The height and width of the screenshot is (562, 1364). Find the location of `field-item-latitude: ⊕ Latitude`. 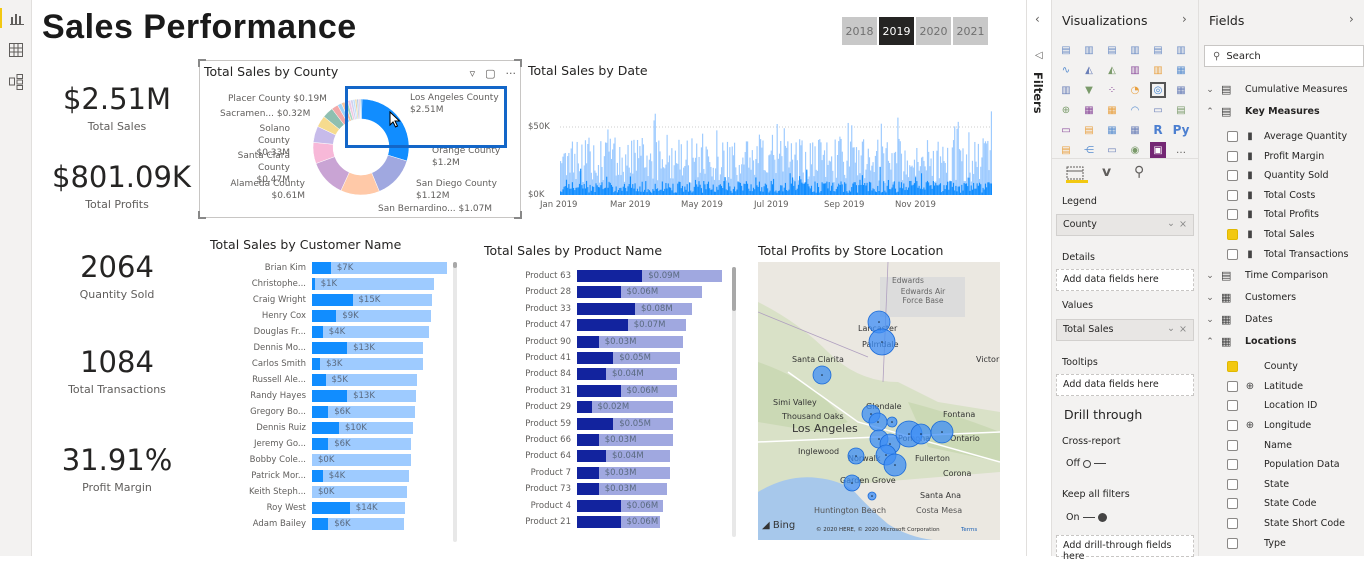

field-item-latitude: ⊕ Latitude is located at coordinates (1281, 386).